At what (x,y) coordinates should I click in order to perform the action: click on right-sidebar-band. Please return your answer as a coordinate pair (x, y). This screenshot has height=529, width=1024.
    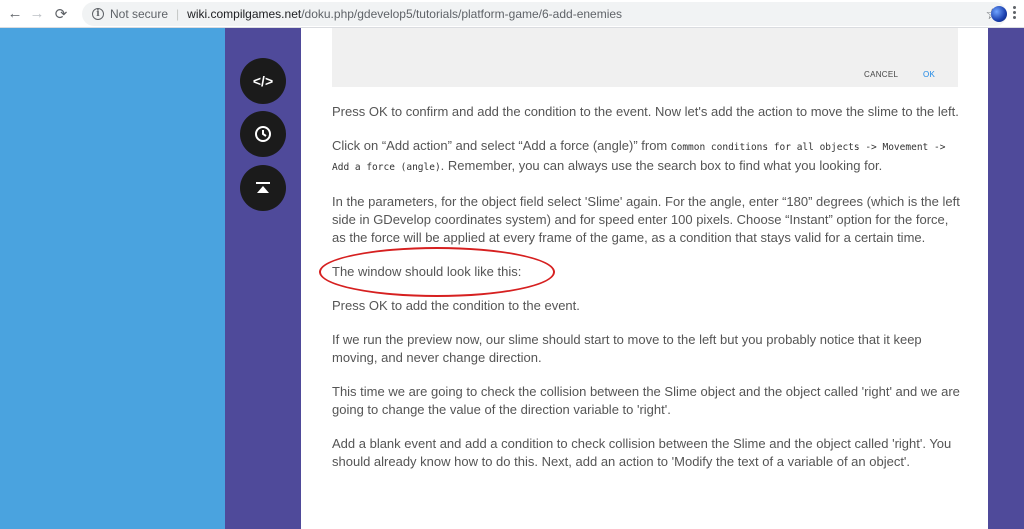
    Looking at the image, I should click on (1006, 278).